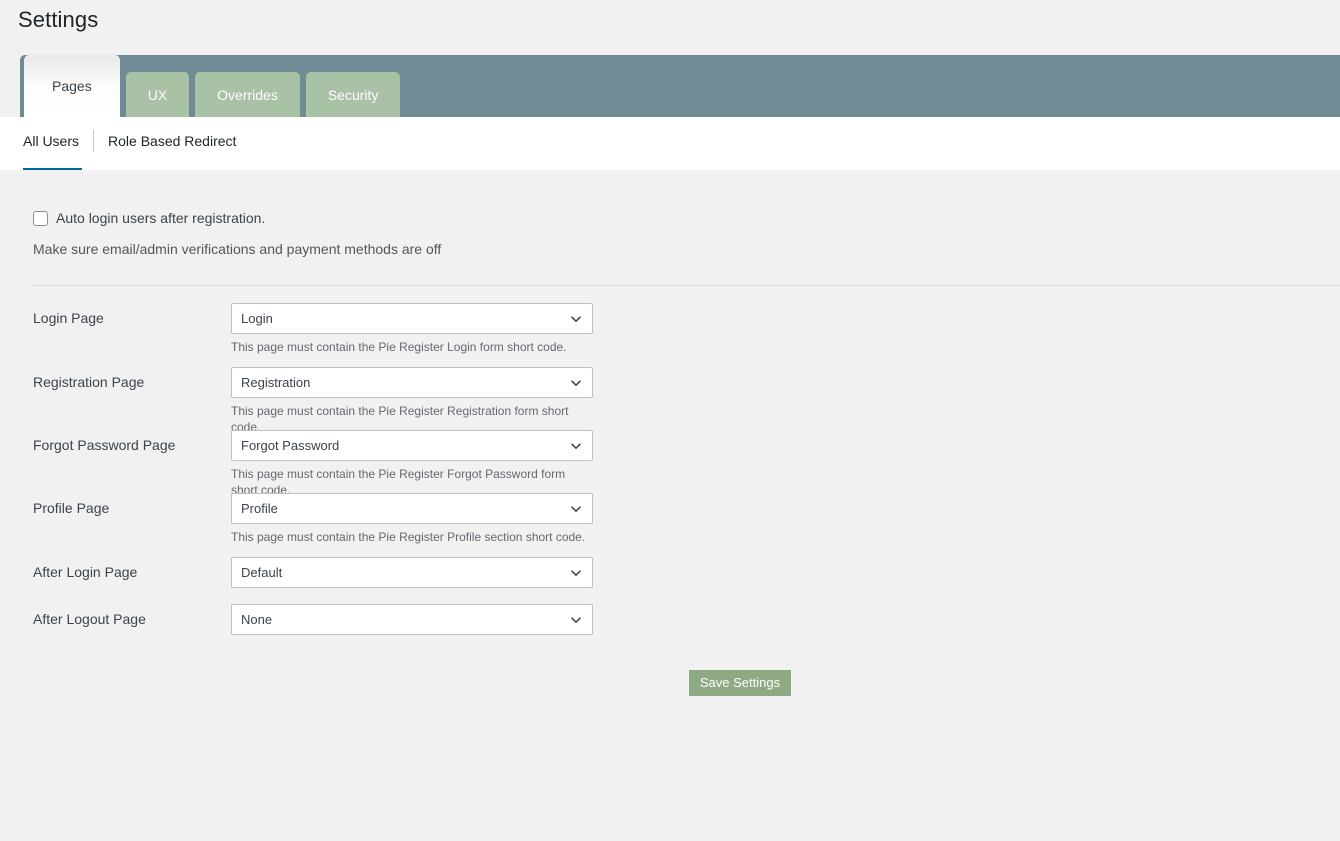 The image size is (1340, 841). I want to click on label-after-login-page: After Login Page, so click(85, 572).